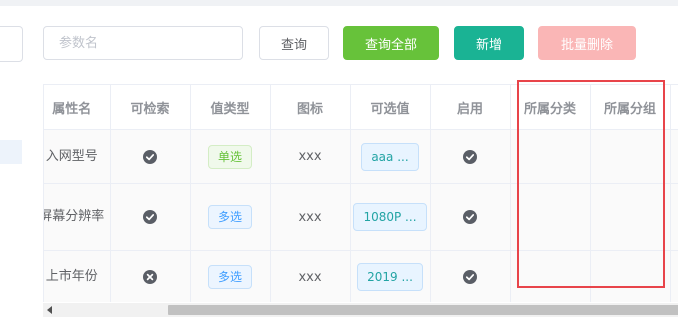 This screenshot has width=678, height=325. What do you see at coordinates (143, 43) in the screenshot?
I see `param-name-search-input` at bounding box center [143, 43].